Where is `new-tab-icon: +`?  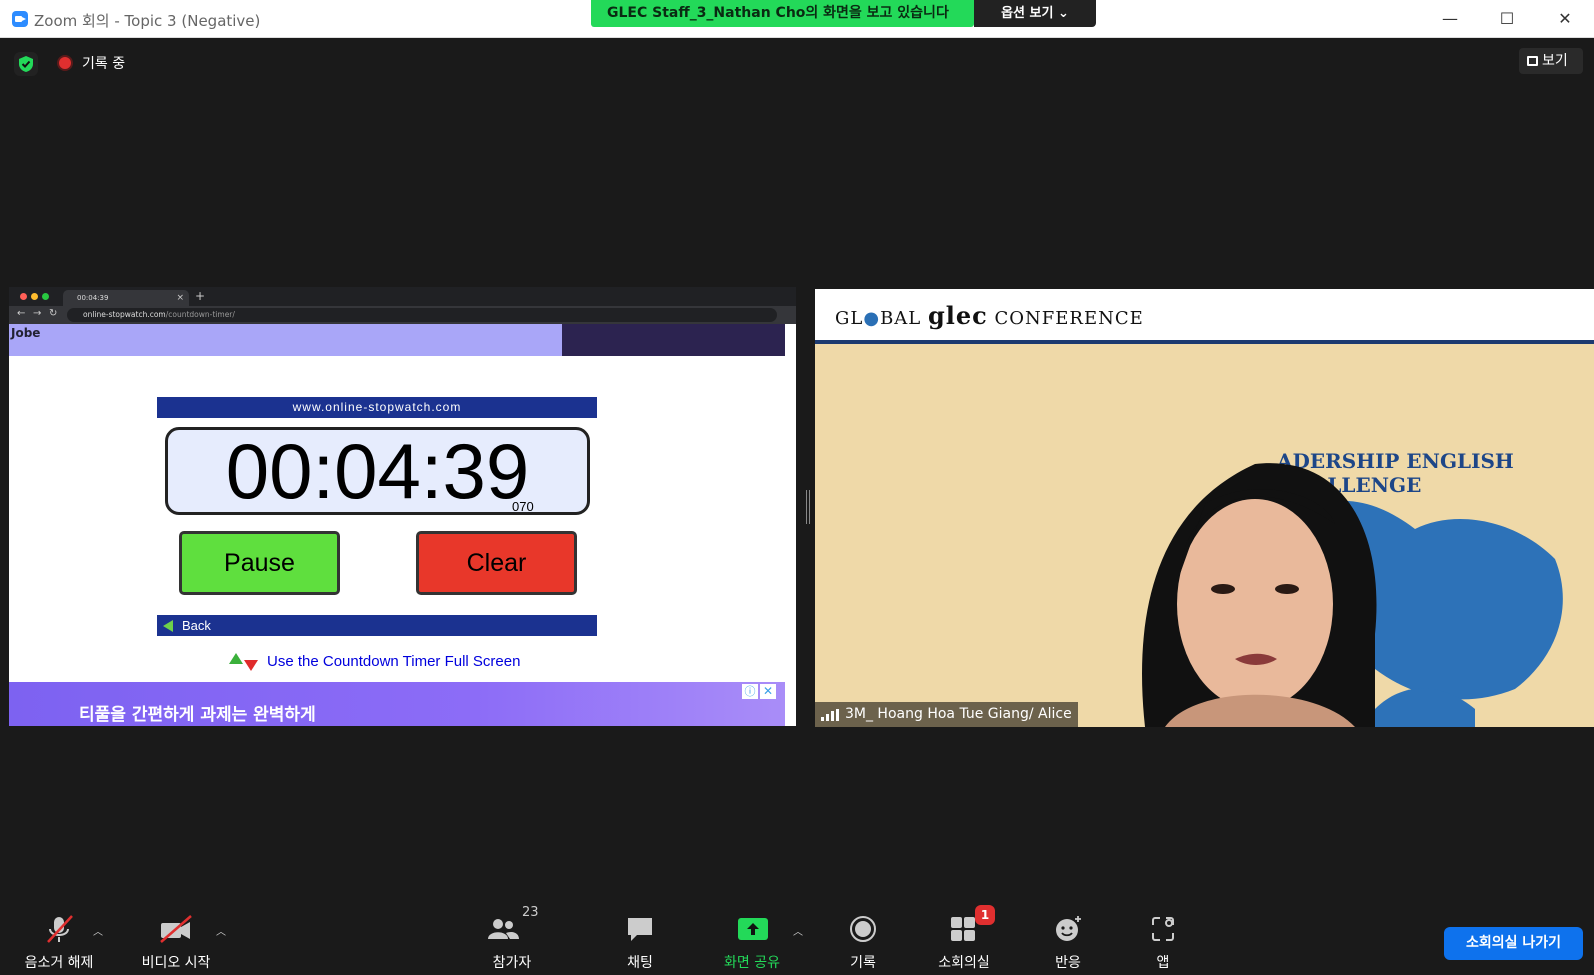
new-tab-icon: + is located at coordinates (200, 296).